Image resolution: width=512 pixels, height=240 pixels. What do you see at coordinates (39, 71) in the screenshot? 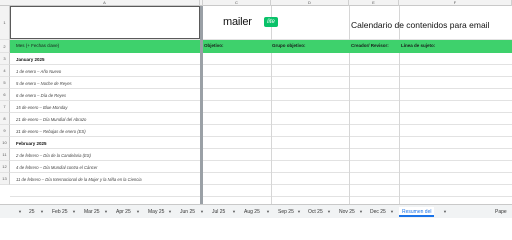
I see `key-date: 1 de enero – Año Nuevo` at bounding box center [39, 71].